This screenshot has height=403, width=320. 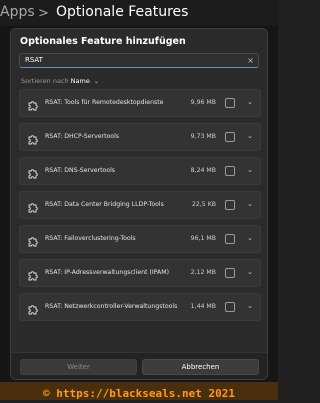 I want to click on watermark: © https://blackseals.net 2021, so click(x=139, y=391).